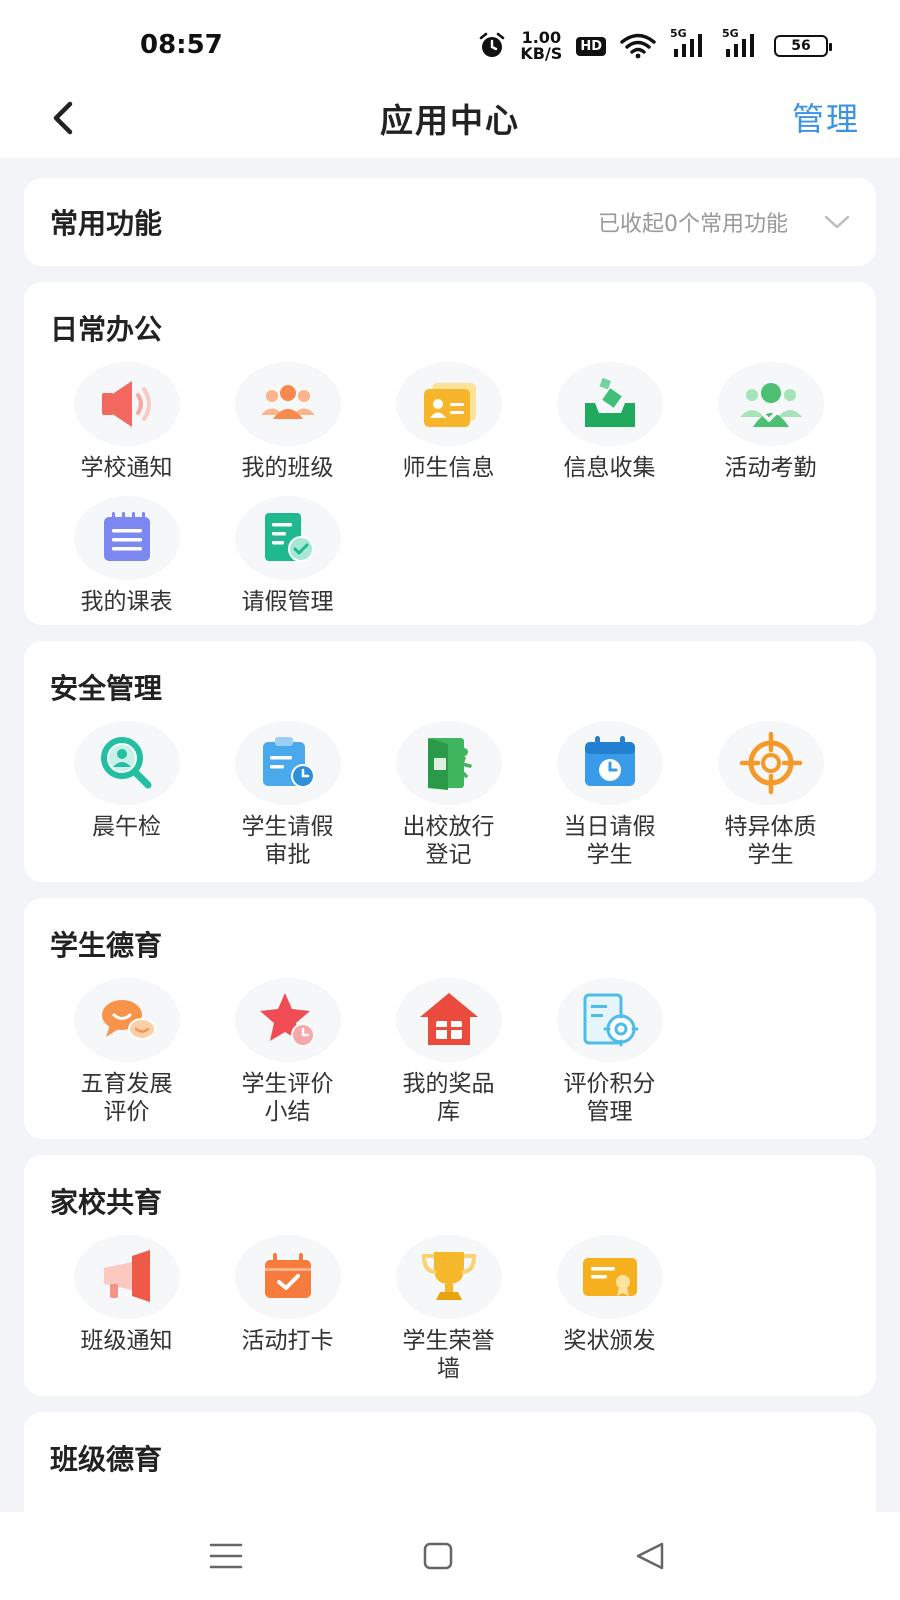 This screenshot has width=900, height=1600. What do you see at coordinates (126, 1052) in the screenshot?
I see `app-five-education-eval: 五育发展 评价` at bounding box center [126, 1052].